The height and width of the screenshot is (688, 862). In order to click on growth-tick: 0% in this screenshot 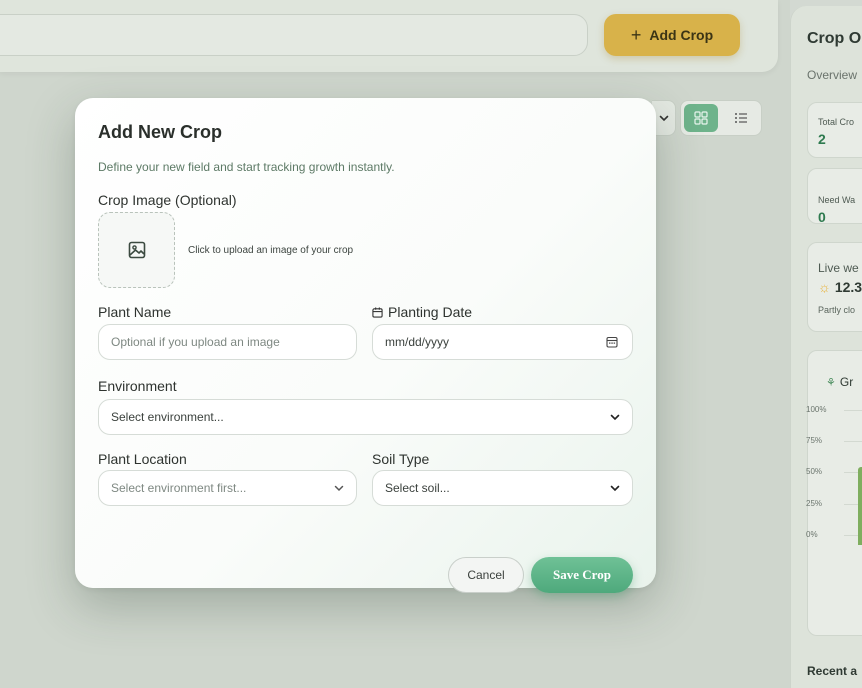, I will do `click(812, 534)`.